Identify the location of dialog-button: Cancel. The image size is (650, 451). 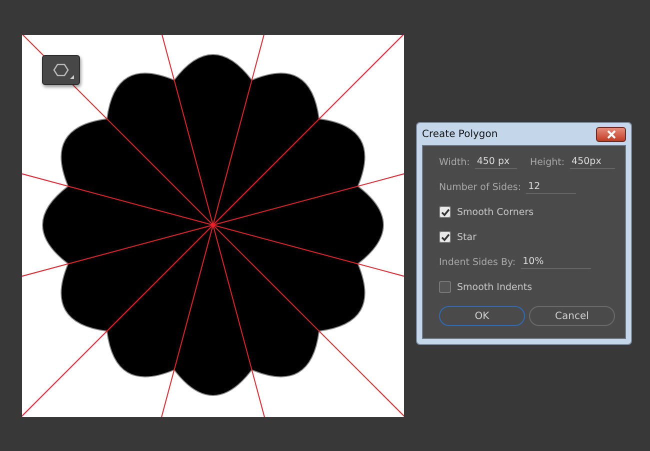
(572, 316).